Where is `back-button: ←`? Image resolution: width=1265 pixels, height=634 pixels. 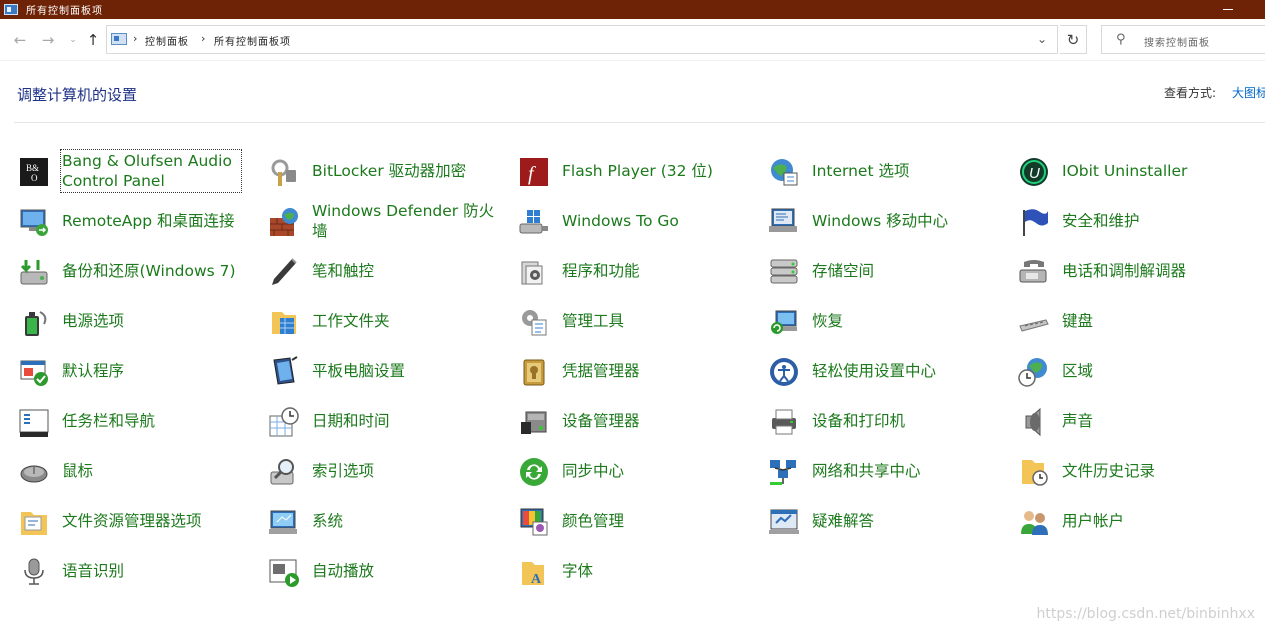
back-button: ← is located at coordinates (20, 40).